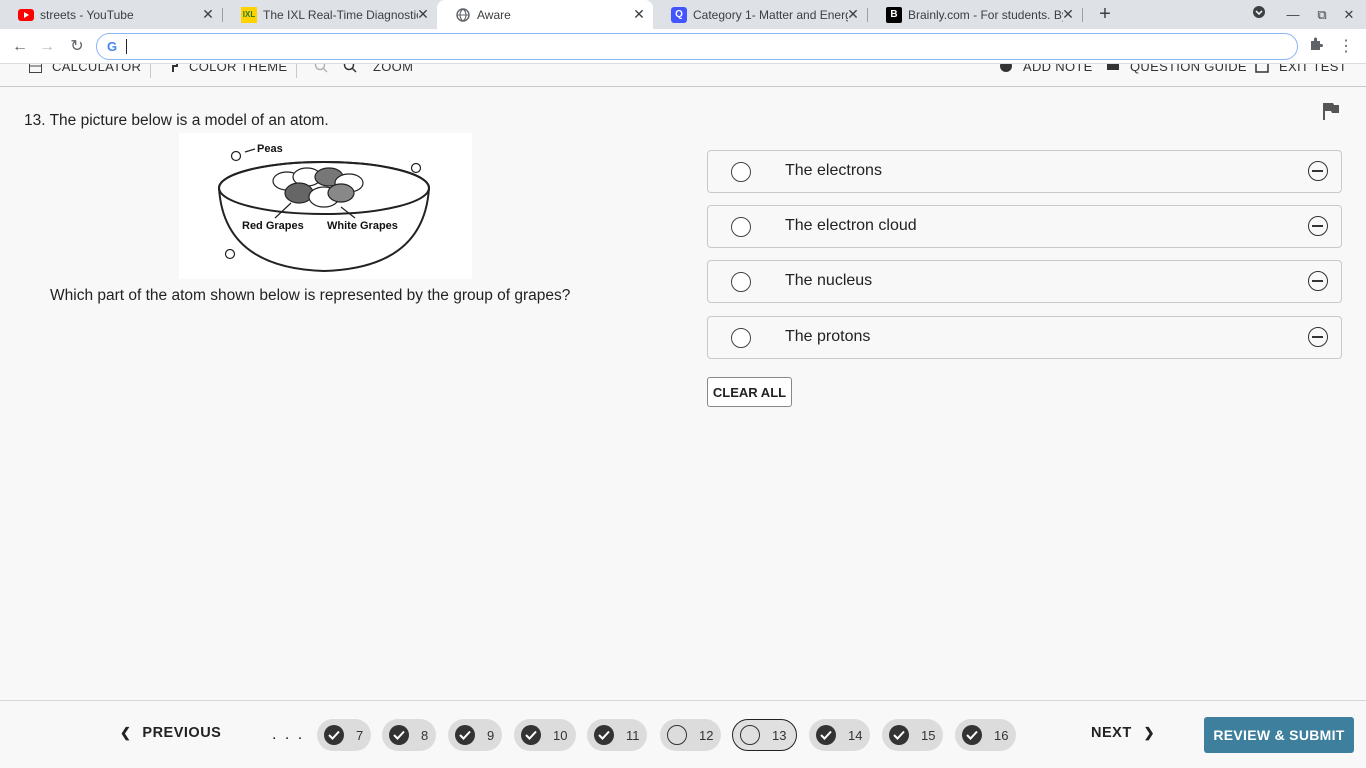  Describe the element at coordinates (1105, 14) in the screenshot. I see `new-tab-button: +` at that location.